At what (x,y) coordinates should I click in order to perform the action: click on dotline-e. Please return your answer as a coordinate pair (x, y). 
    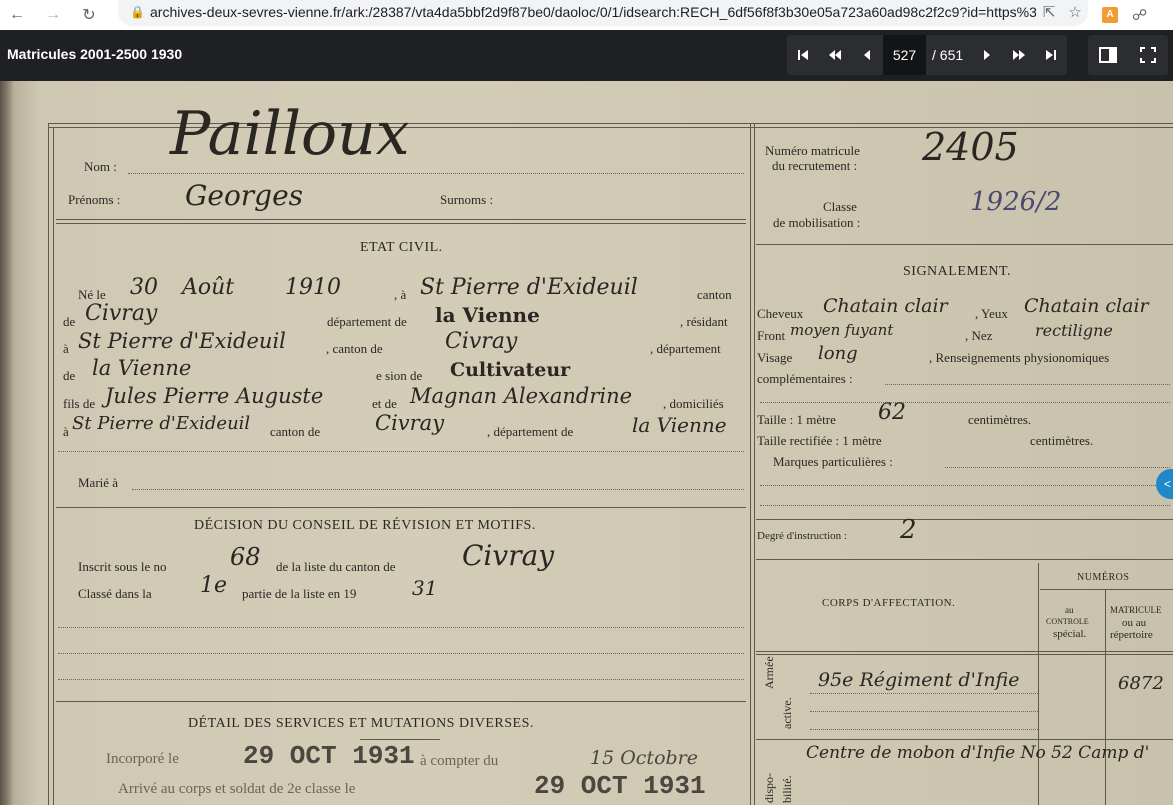
    Looking at the image, I should click on (1057, 467).